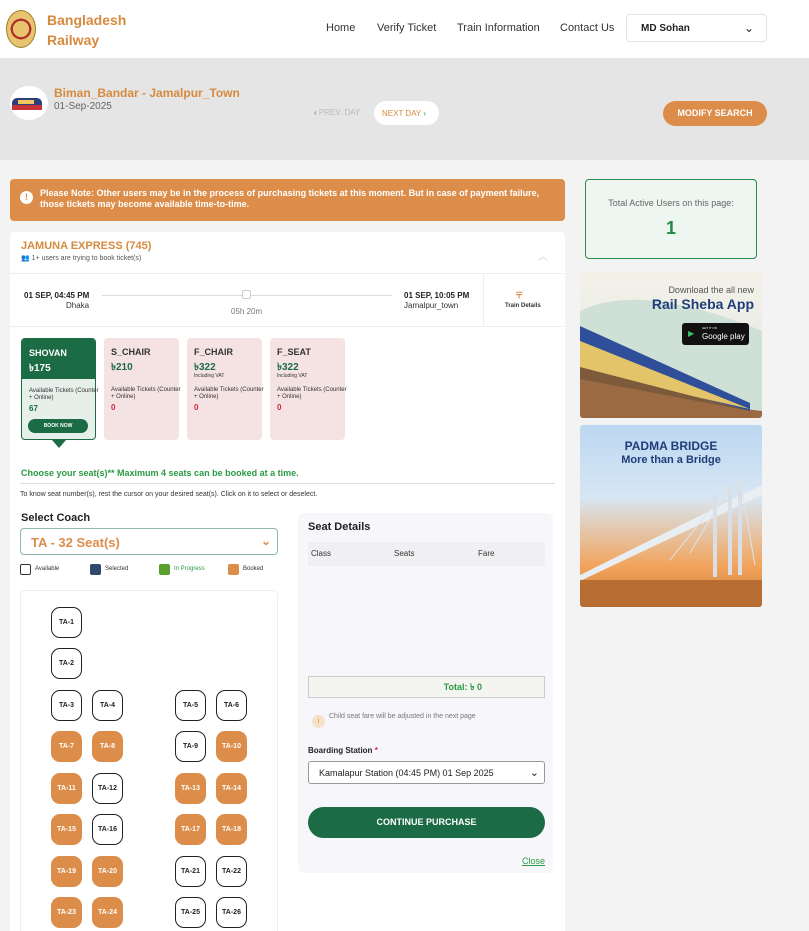  I want to click on next-day-label: NEXT DAY, so click(402, 113).